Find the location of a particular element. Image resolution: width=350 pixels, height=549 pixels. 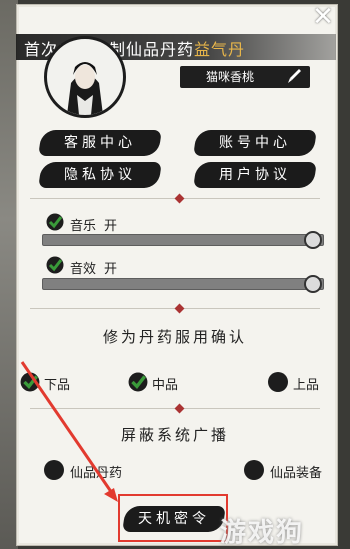

low-grade-checkbox is located at coordinates (30, 382).